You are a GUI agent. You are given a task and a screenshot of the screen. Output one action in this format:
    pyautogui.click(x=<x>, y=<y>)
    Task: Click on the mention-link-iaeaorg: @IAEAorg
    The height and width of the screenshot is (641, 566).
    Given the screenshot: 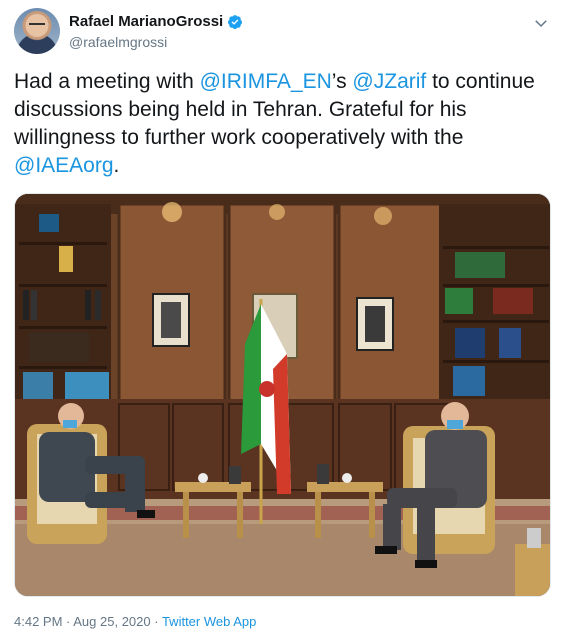 What is the action you would take?
    pyautogui.click(x=64, y=165)
    